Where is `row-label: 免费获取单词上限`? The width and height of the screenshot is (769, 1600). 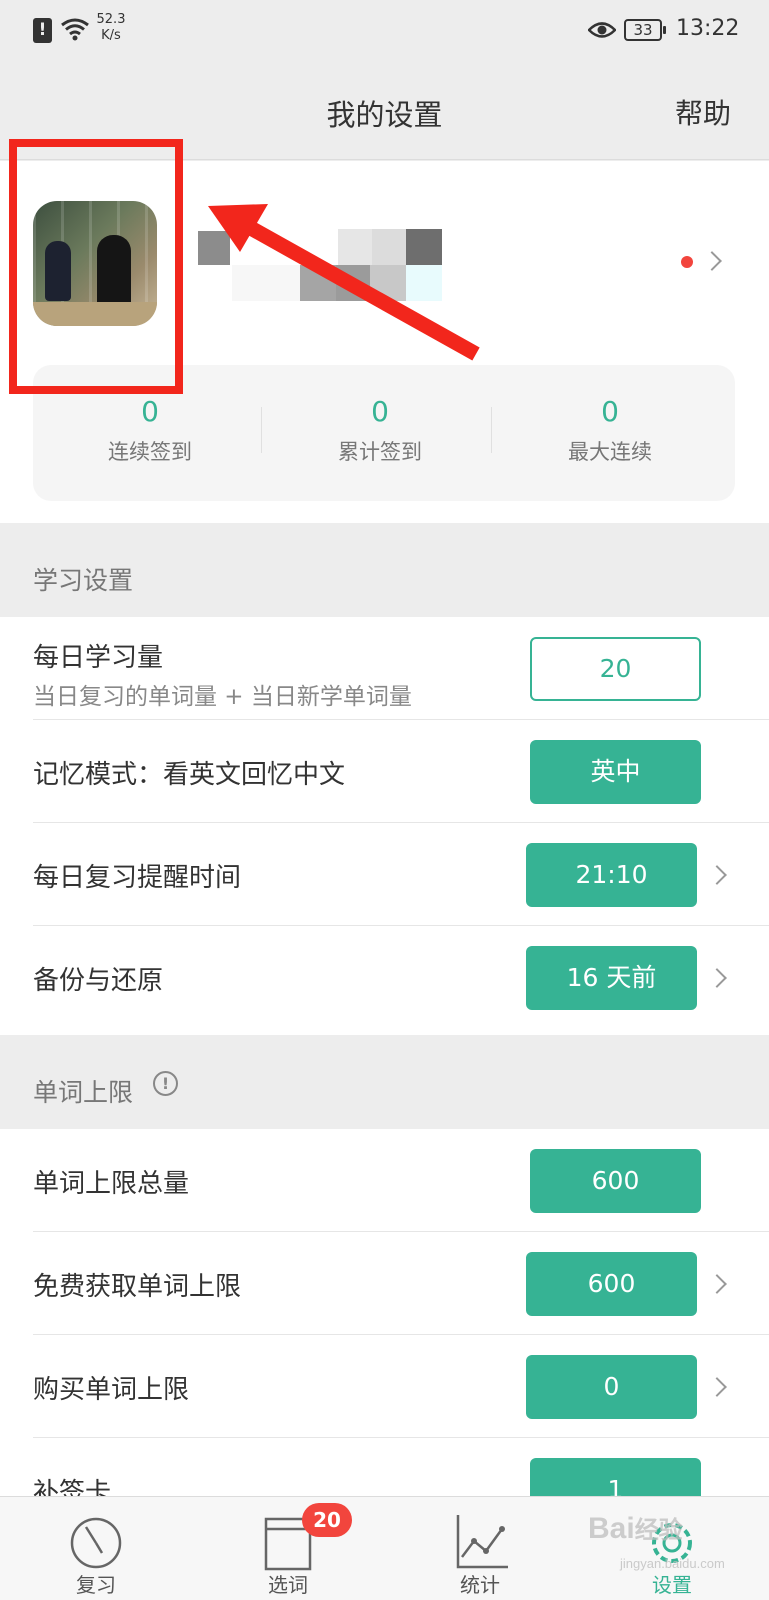
row-label: 免费获取单词上限 is located at coordinates (137, 1287).